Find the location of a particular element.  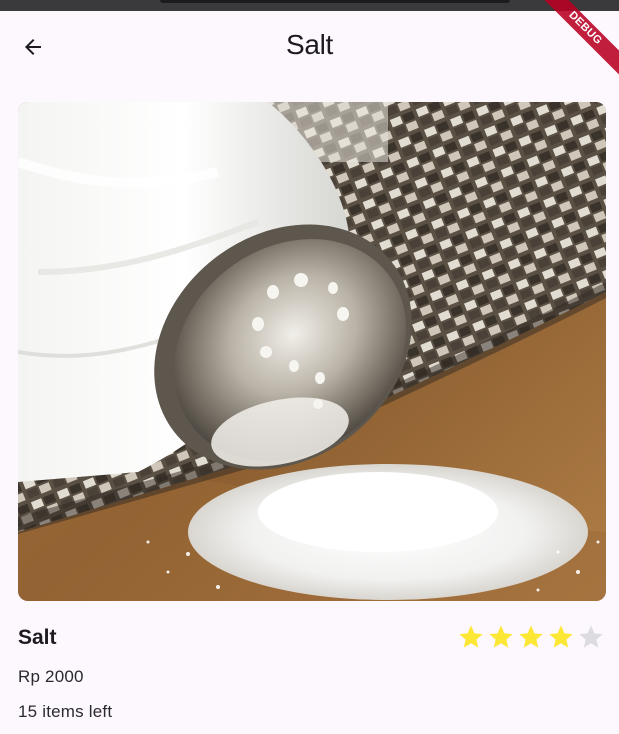

product-price: Rp 2000 is located at coordinates (51, 676).